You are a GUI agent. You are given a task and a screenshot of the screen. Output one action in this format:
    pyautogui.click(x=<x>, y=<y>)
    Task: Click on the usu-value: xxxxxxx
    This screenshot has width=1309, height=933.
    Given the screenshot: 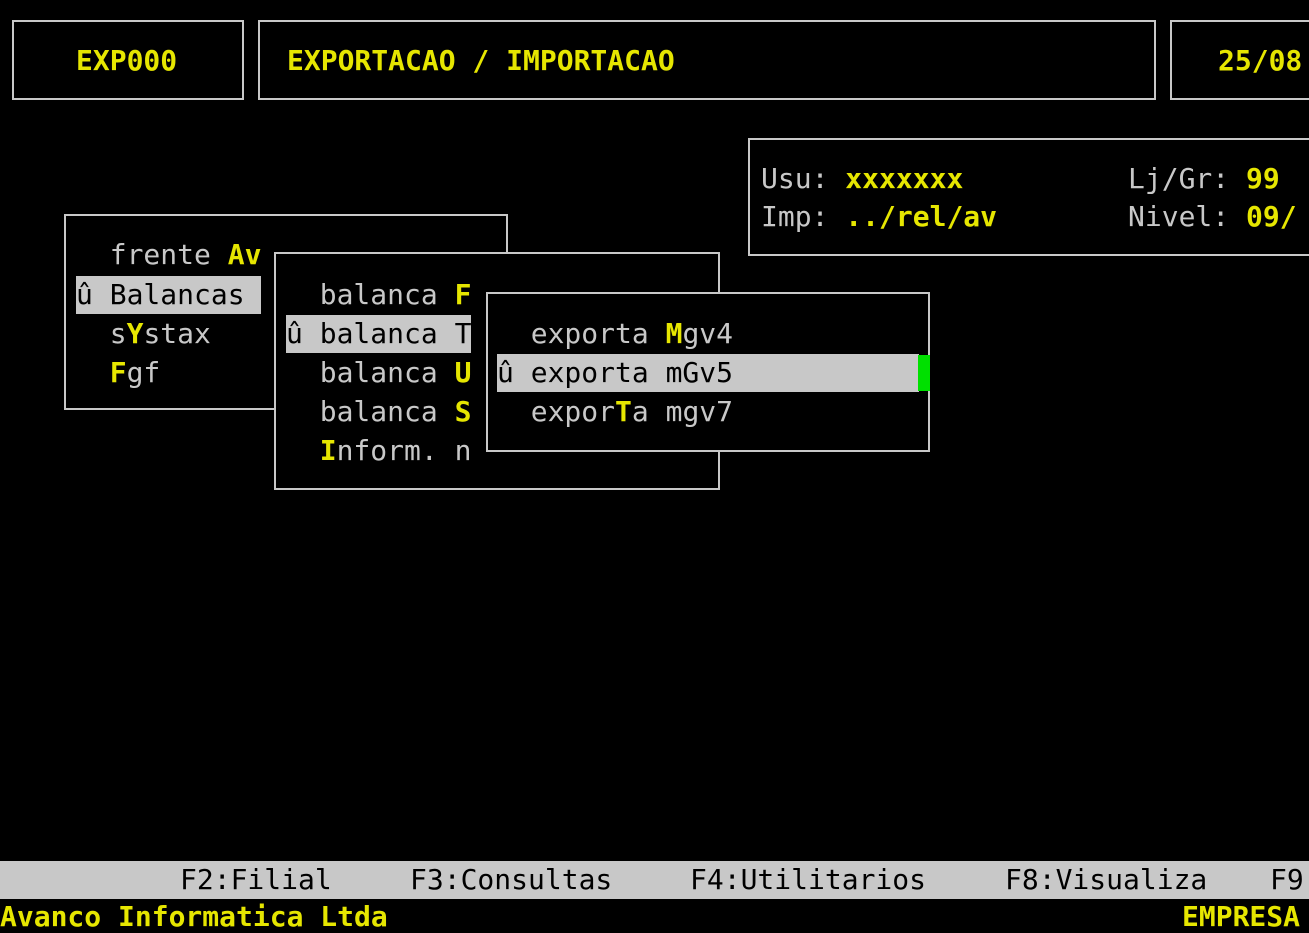 What is the action you would take?
    pyautogui.click(x=904, y=178)
    